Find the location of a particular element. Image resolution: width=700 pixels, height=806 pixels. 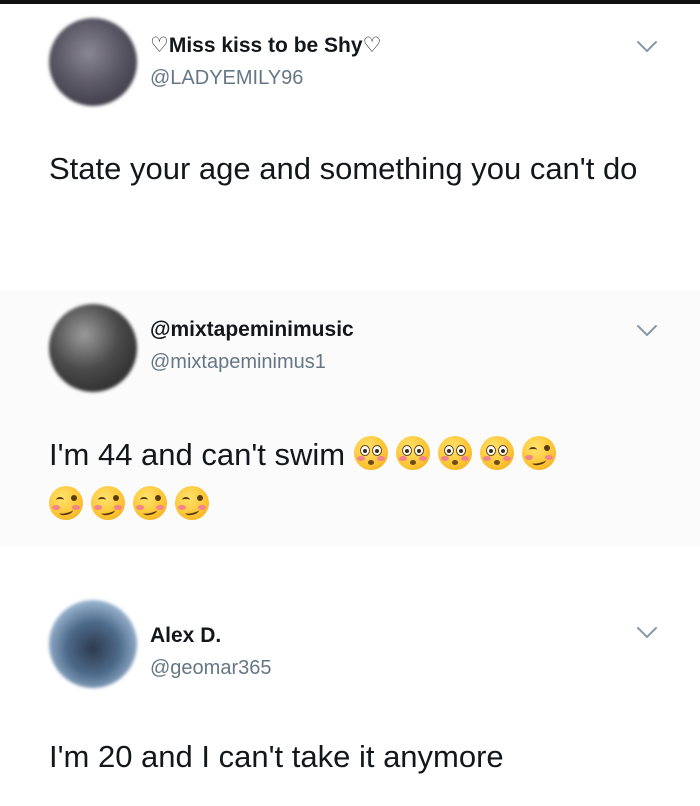

handle: @LADYEMILY96 is located at coordinates (265, 78).